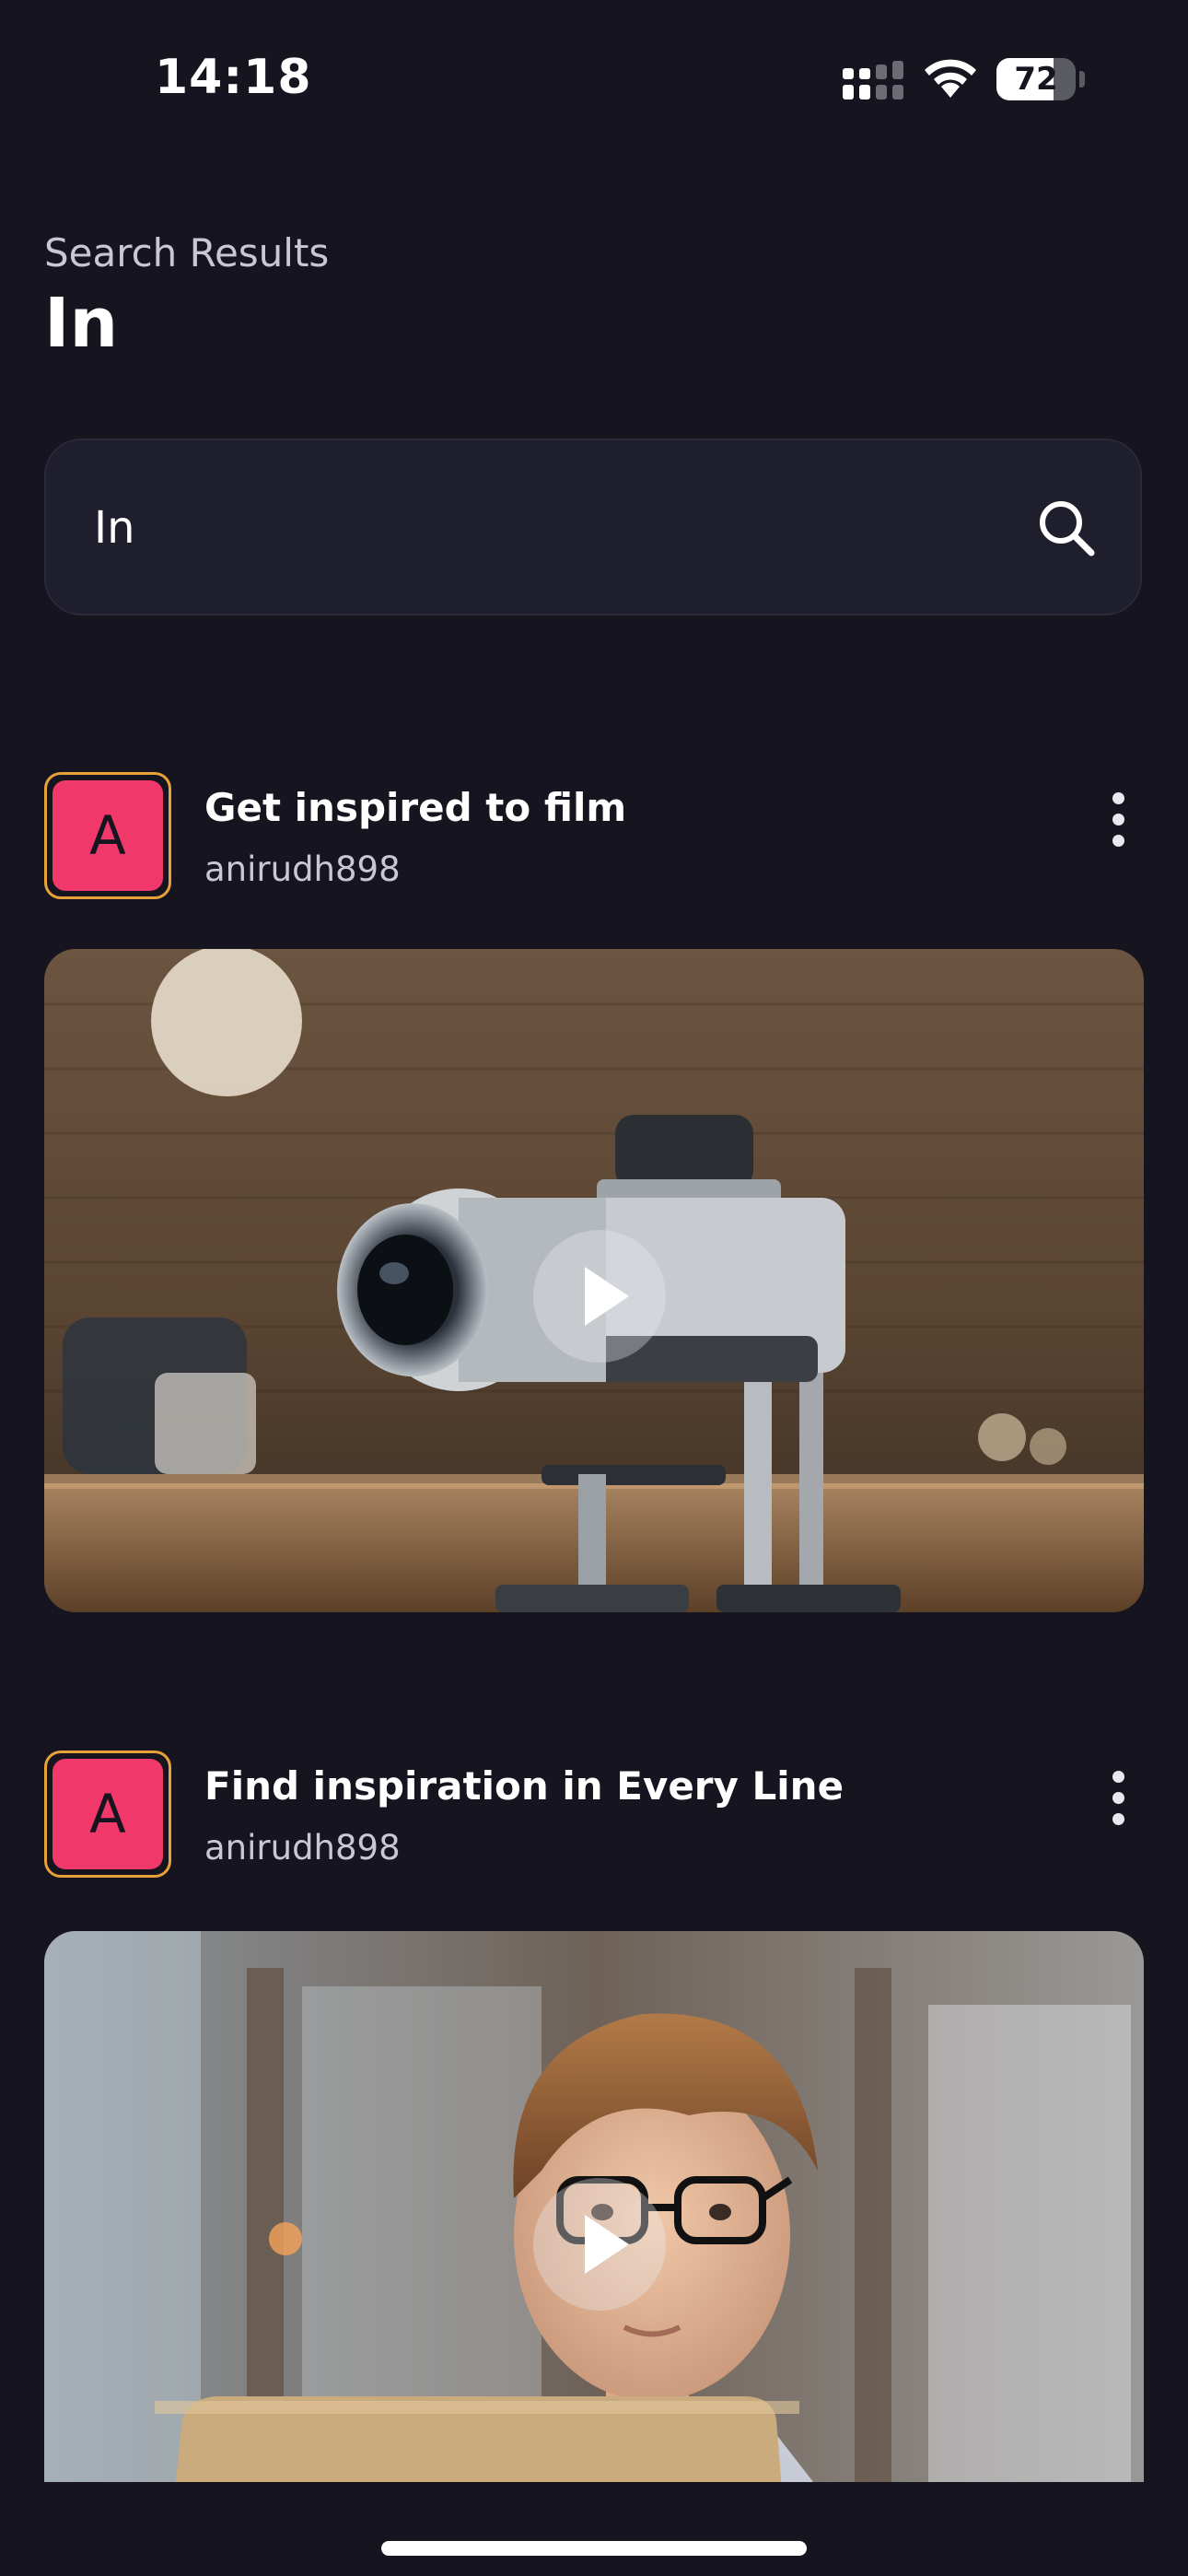 This screenshot has height=2576, width=1188. What do you see at coordinates (1082, 79) in the screenshot?
I see `battery-cap` at bounding box center [1082, 79].